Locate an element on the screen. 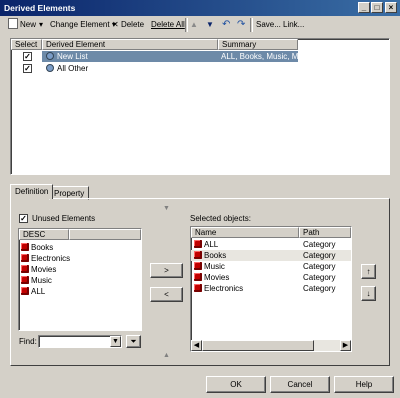  column-header-path: Path is located at coordinates (325, 232).